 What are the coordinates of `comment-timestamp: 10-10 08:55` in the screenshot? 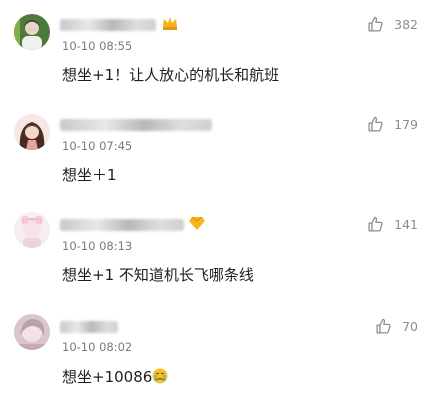 It's located at (97, 46).